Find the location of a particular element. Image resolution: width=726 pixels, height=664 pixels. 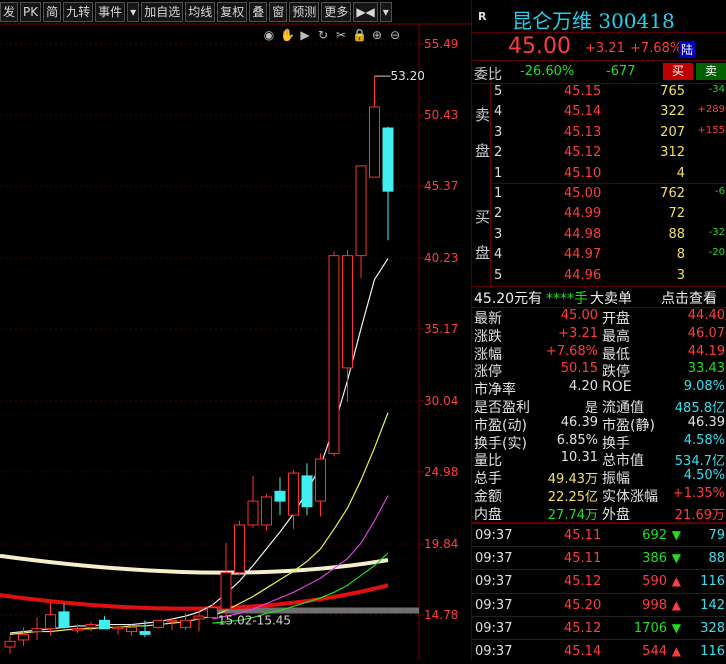

stats-row: 涨停 50.15 跌停 33.43 is located at coordinates (599, 370).